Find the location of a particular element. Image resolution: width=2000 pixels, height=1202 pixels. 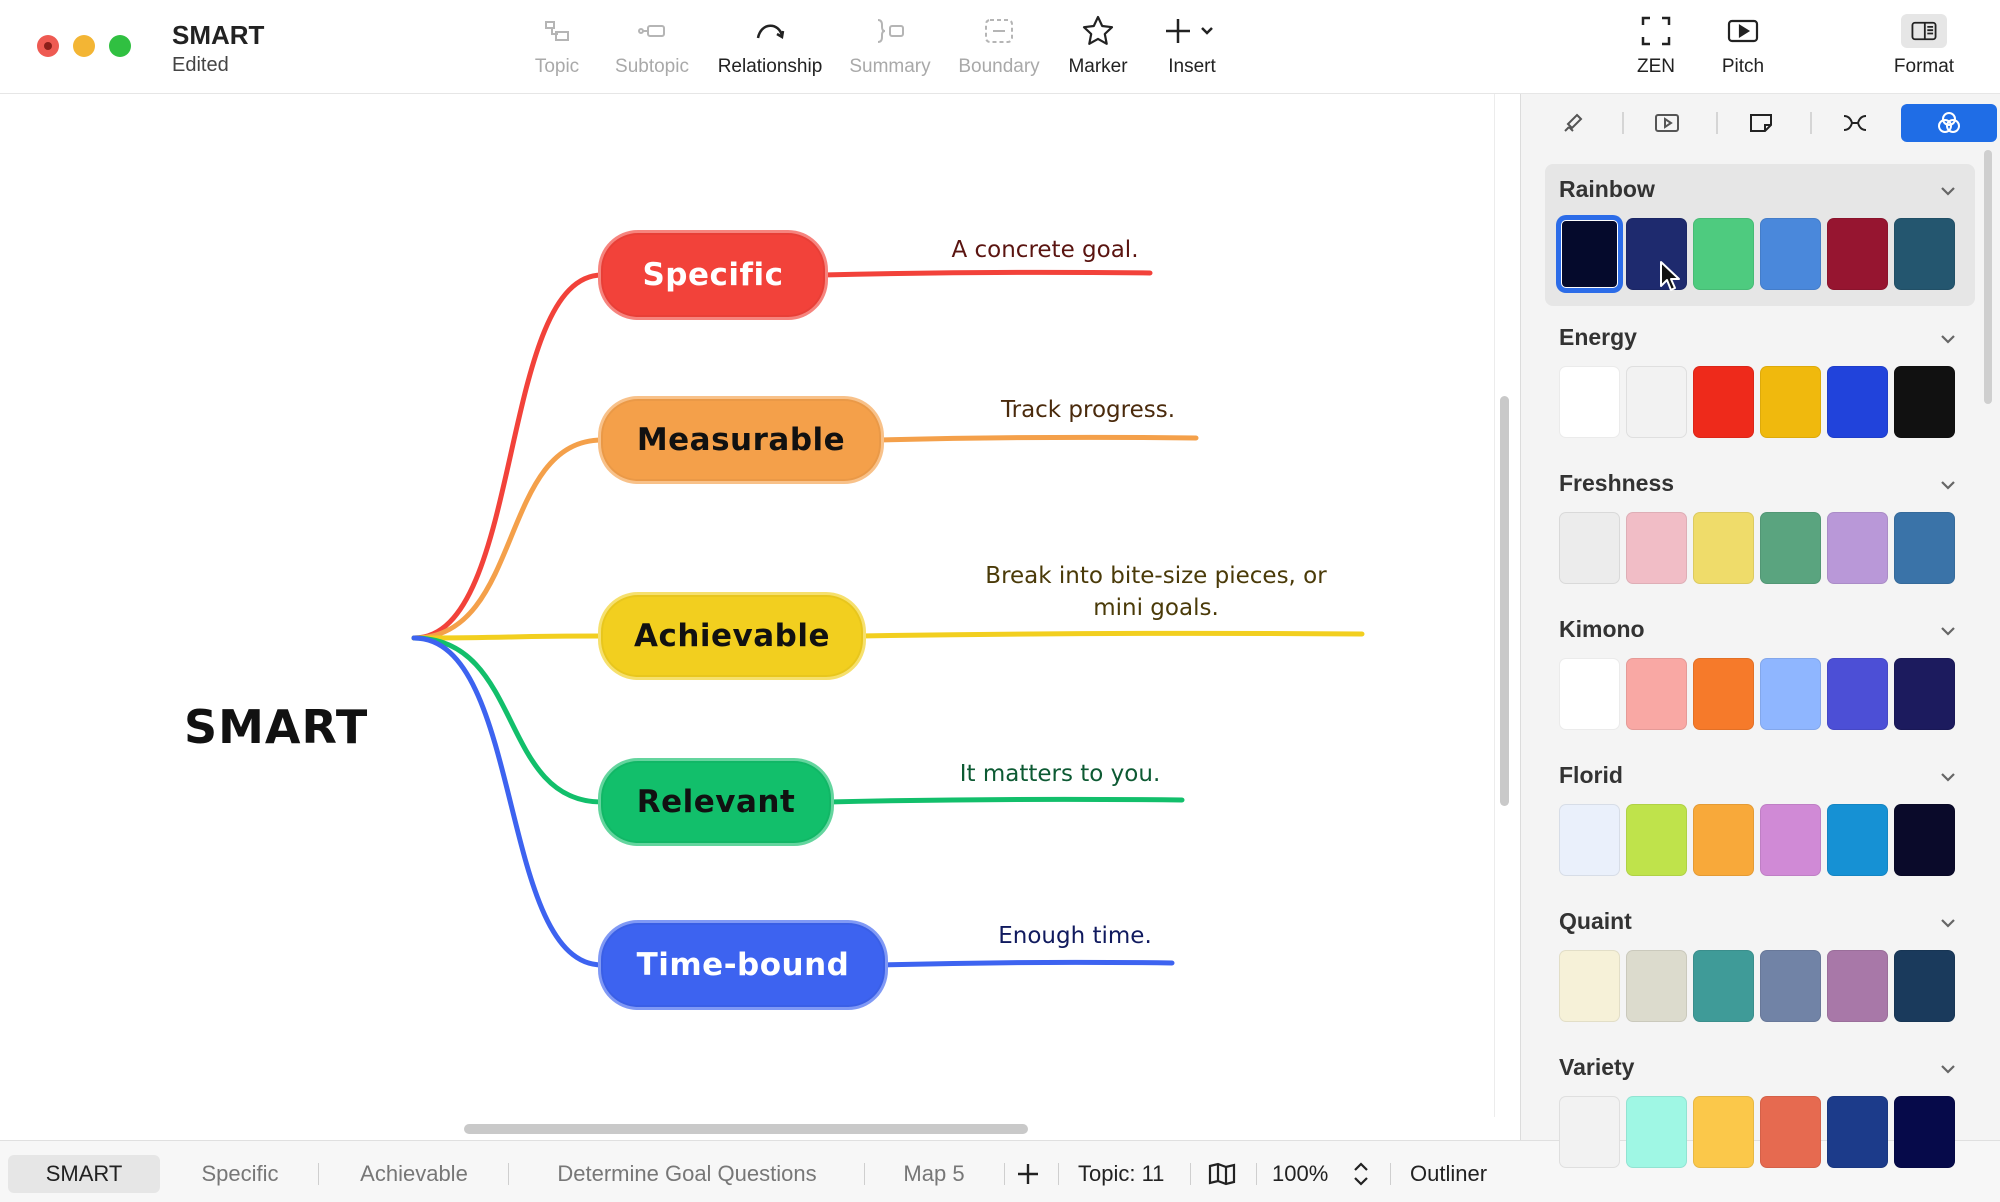

sheet-tab-determine-goal-questions: Determine Goal Questions is located at coordinates (687, 1174).